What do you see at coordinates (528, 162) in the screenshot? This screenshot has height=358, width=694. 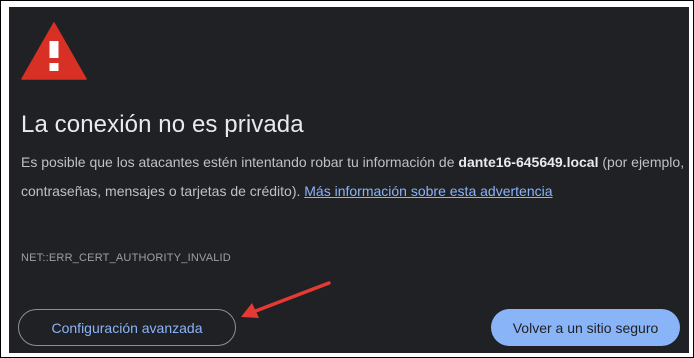 I see `host-name: dante16-645649.local` at bounding box center [528, 162].